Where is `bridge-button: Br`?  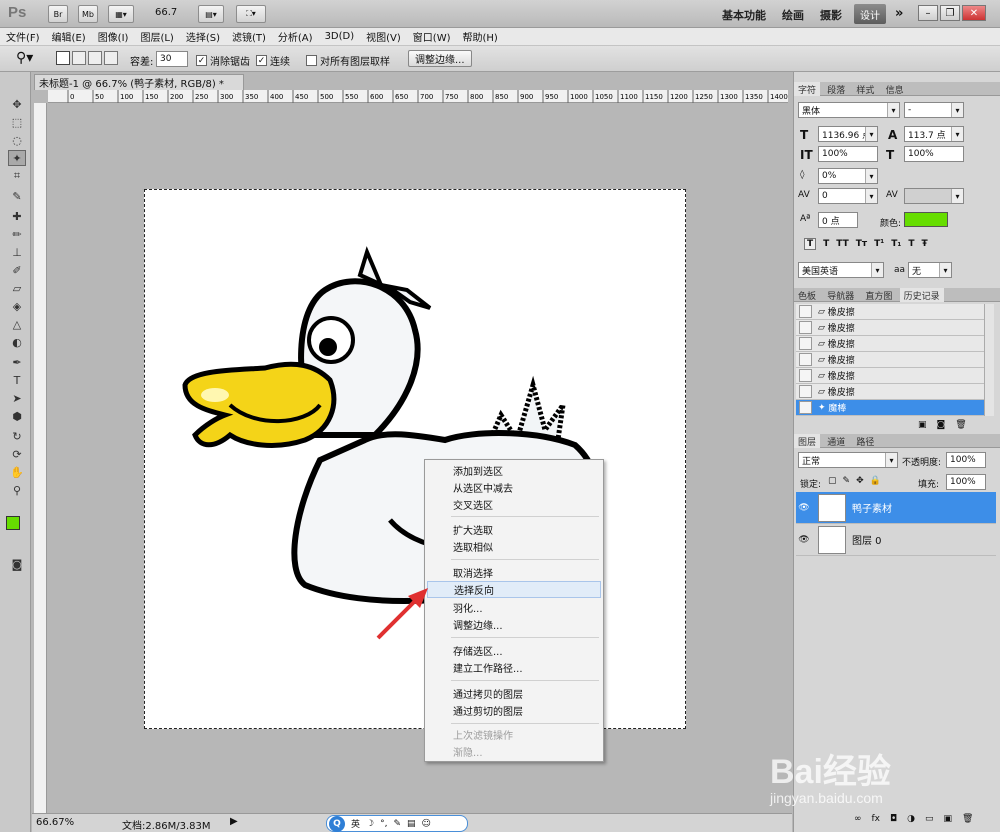
bridge-button: Br is located at coordinates (58, 14).